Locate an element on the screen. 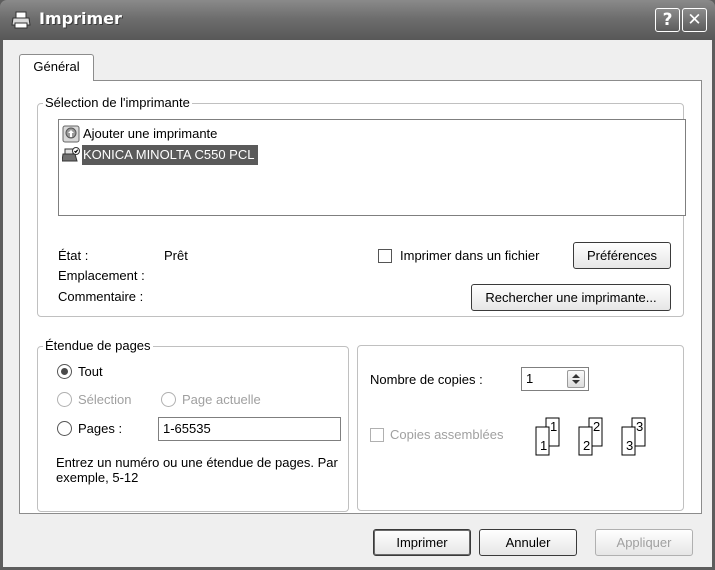 The height and width of the screenshot is (570, 715). page-range-selection-radio is located at coordinates (64, 399).